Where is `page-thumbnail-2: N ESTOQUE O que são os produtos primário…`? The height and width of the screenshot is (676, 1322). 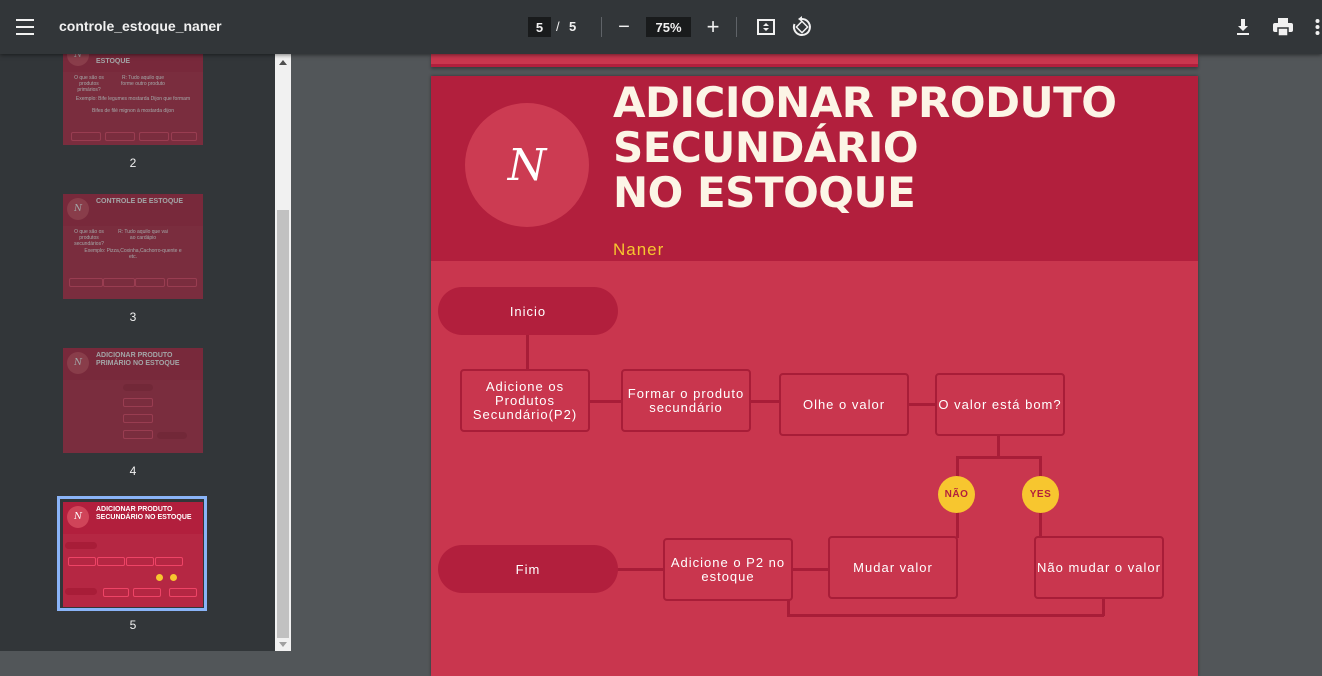
page-thumbnail-2: N ESTOQUE O que são os produtos primário… is located at coordinates (133, 99).